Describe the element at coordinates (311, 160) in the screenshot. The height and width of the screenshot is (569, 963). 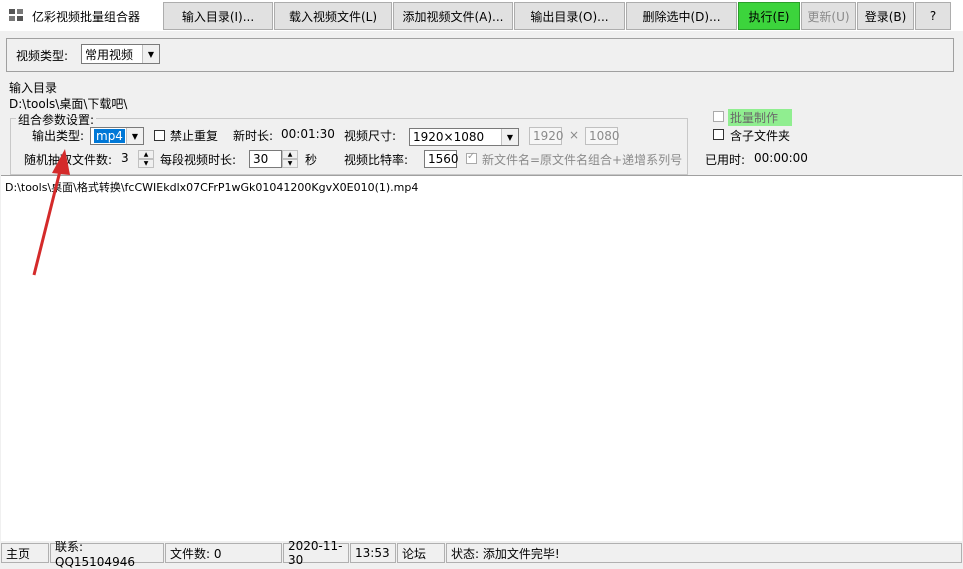
I see `seconds-unit: 秒` at that location.